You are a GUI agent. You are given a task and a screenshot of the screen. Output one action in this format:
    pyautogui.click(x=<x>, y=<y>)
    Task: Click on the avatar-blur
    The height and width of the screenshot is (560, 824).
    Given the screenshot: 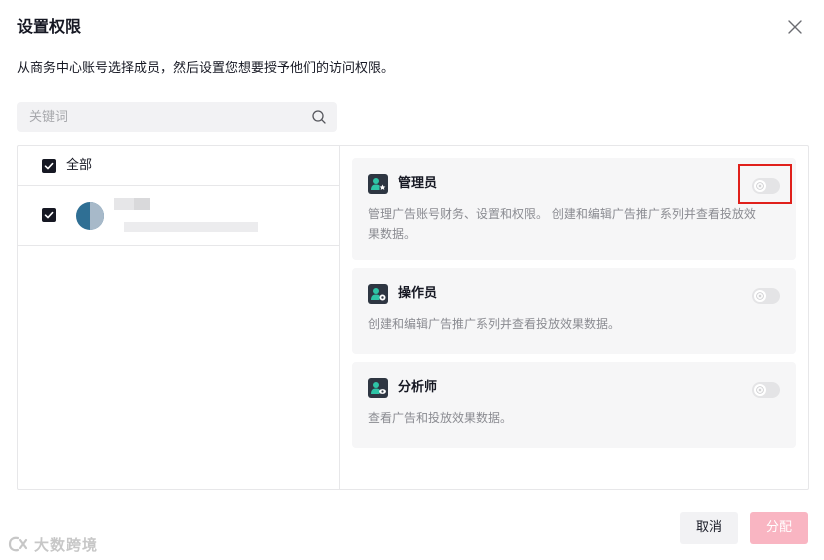 What is the action you would take?
    pyautogui.click(x=97, y=216)
    